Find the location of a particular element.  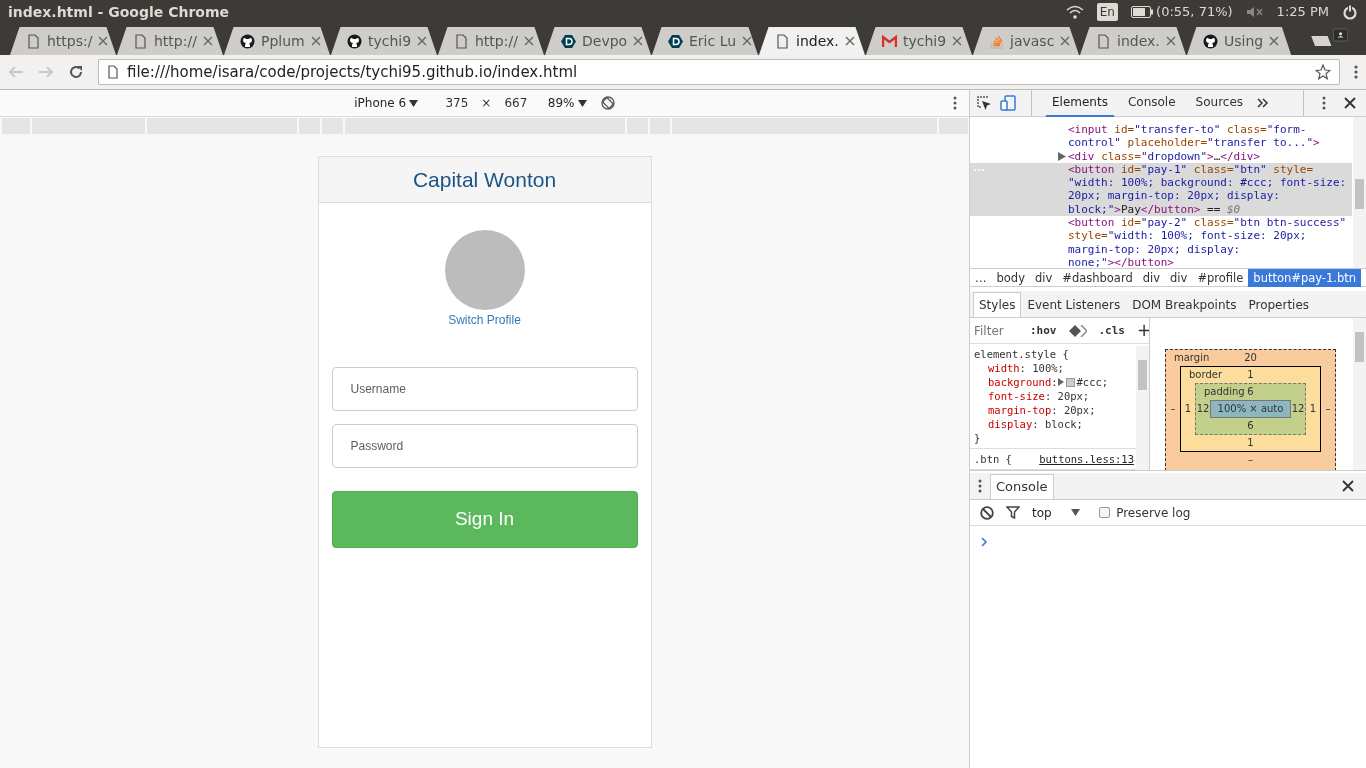

zoom-dropdown: 89% is located at coordinates (567, 103).